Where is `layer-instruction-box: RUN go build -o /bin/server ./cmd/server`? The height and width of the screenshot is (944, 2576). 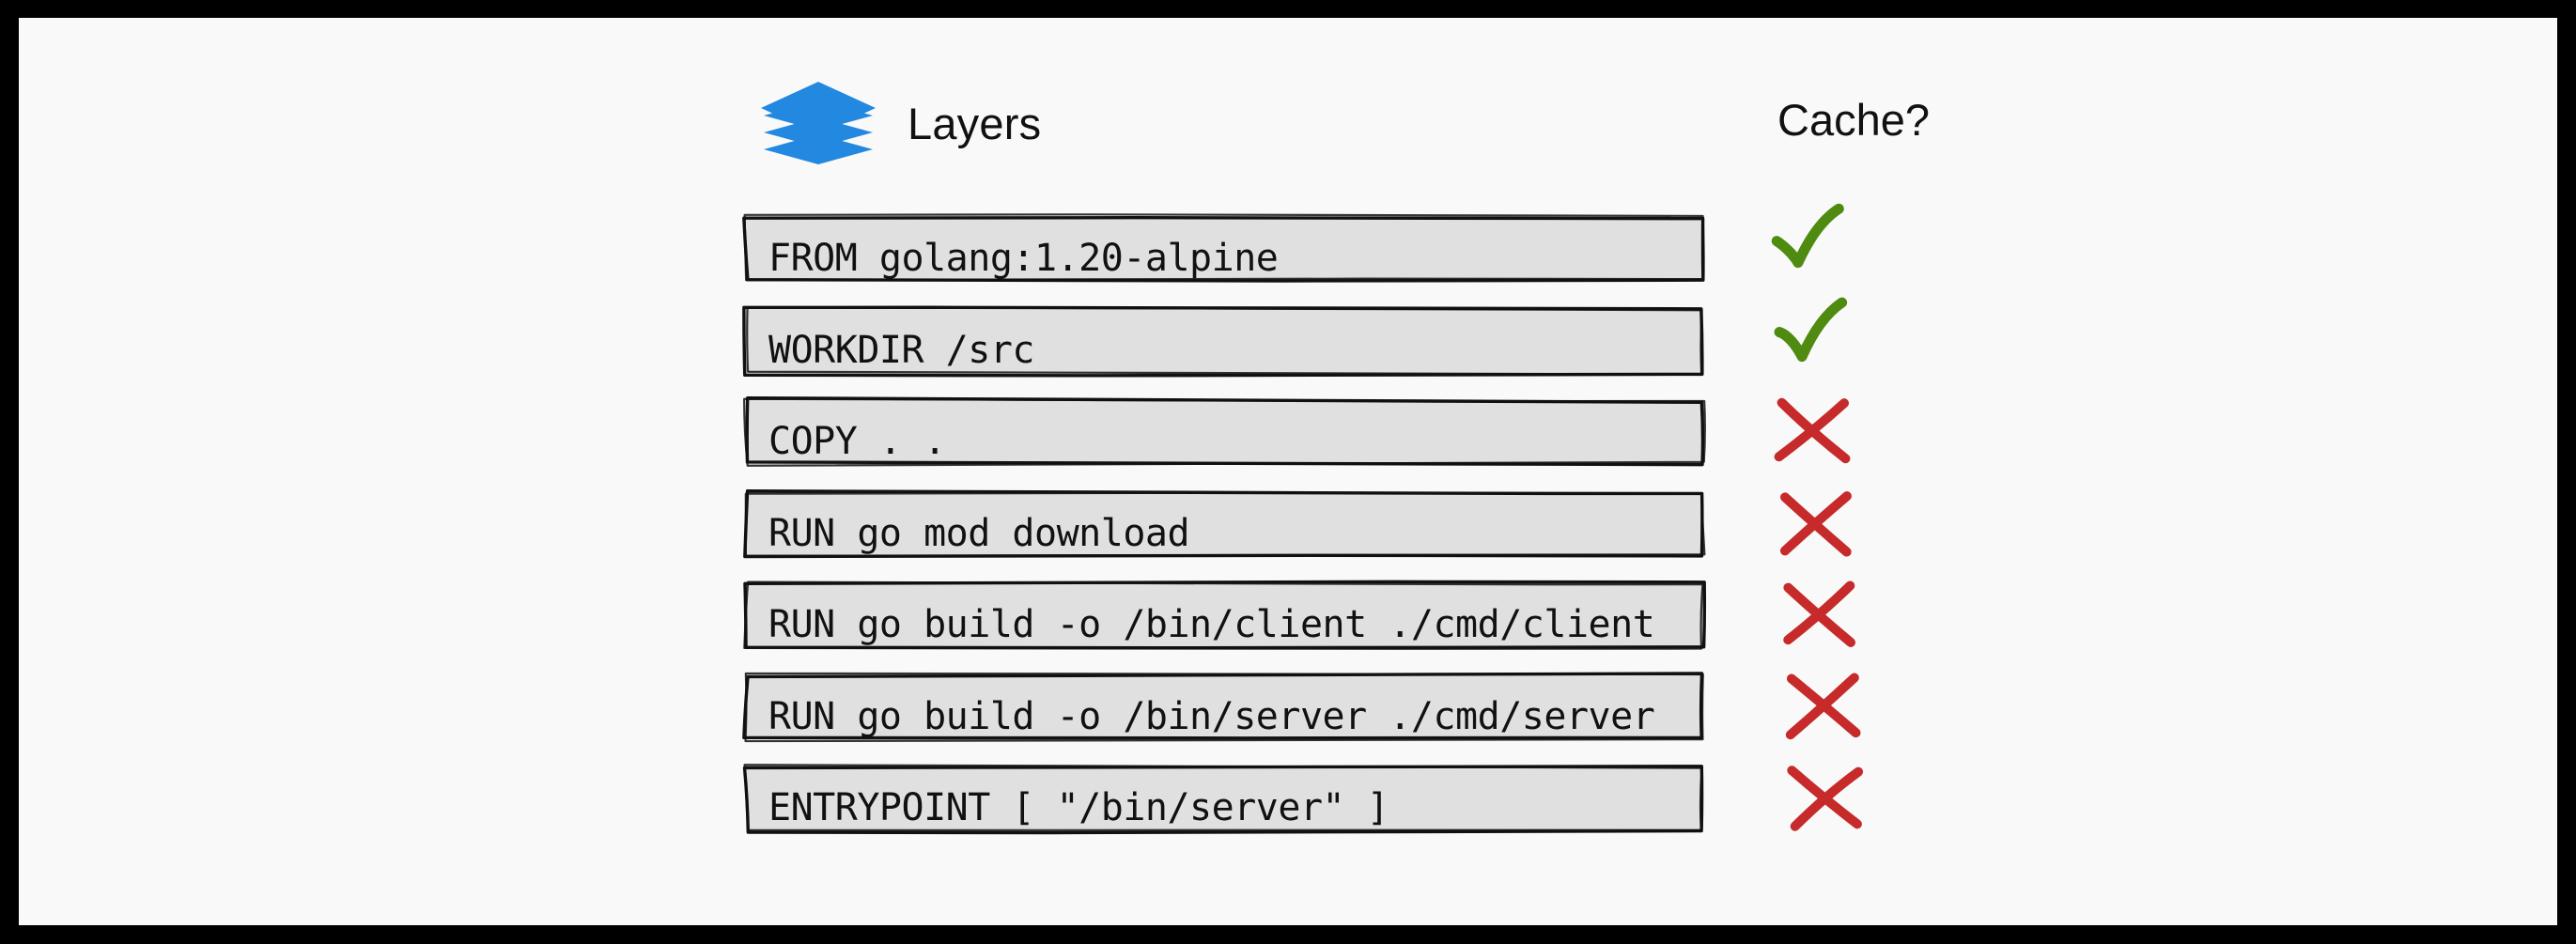 layer-instruction-box: RUN go build -o /bin/server ./cmd/server is located at coordinates (1226, 707).